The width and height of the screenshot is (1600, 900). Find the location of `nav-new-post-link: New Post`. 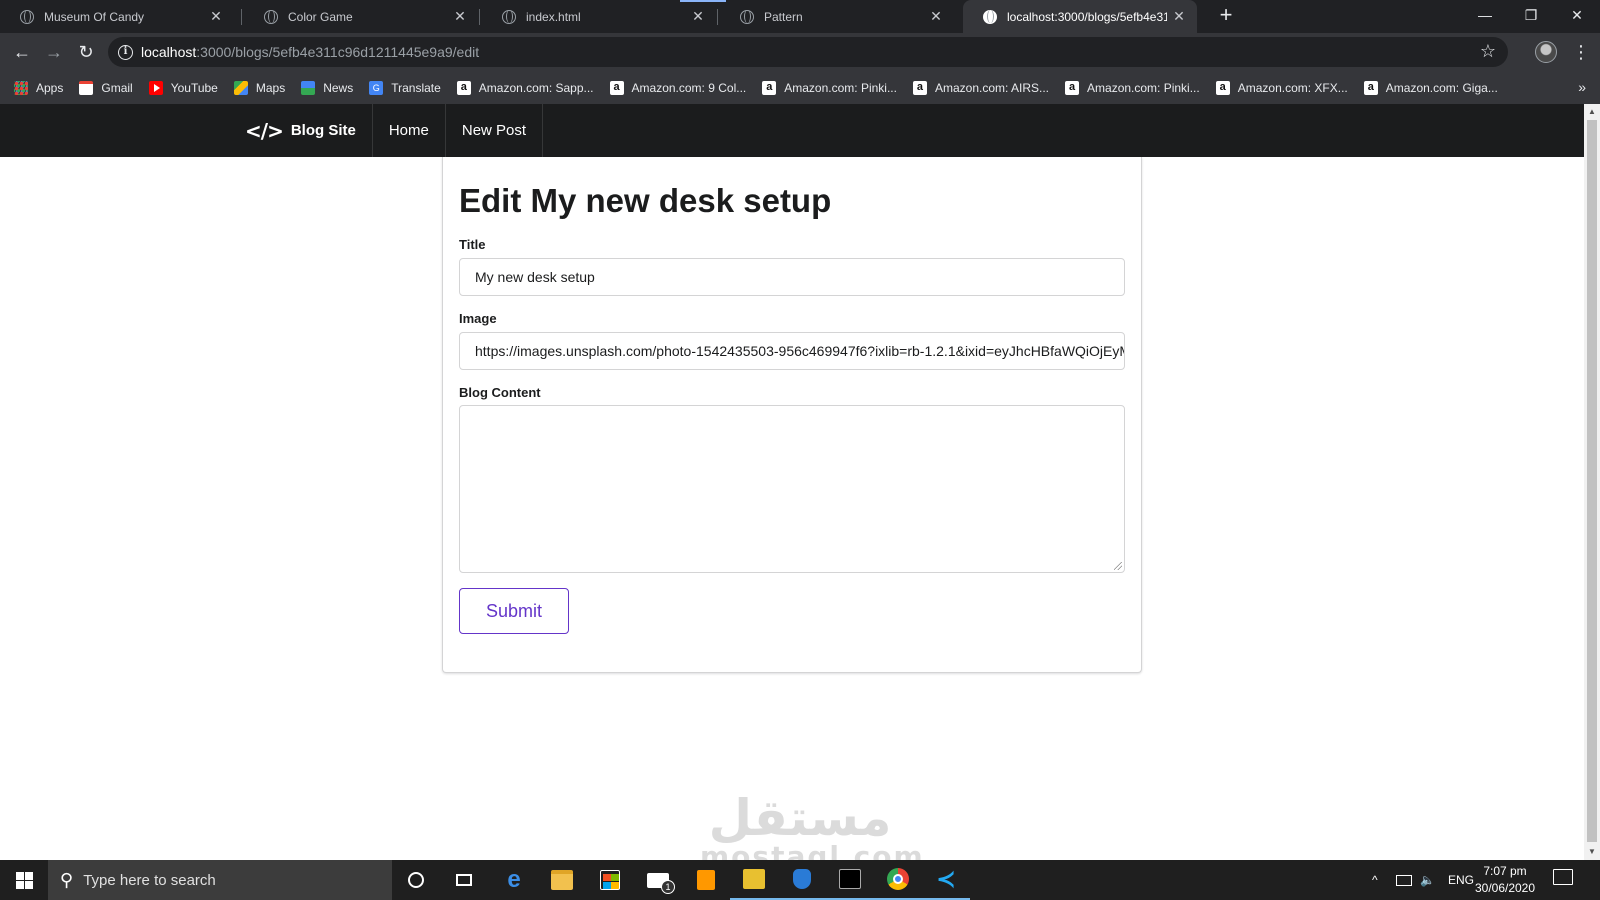

nav-new-post-link: New Post is located at coordinates (495, 130).